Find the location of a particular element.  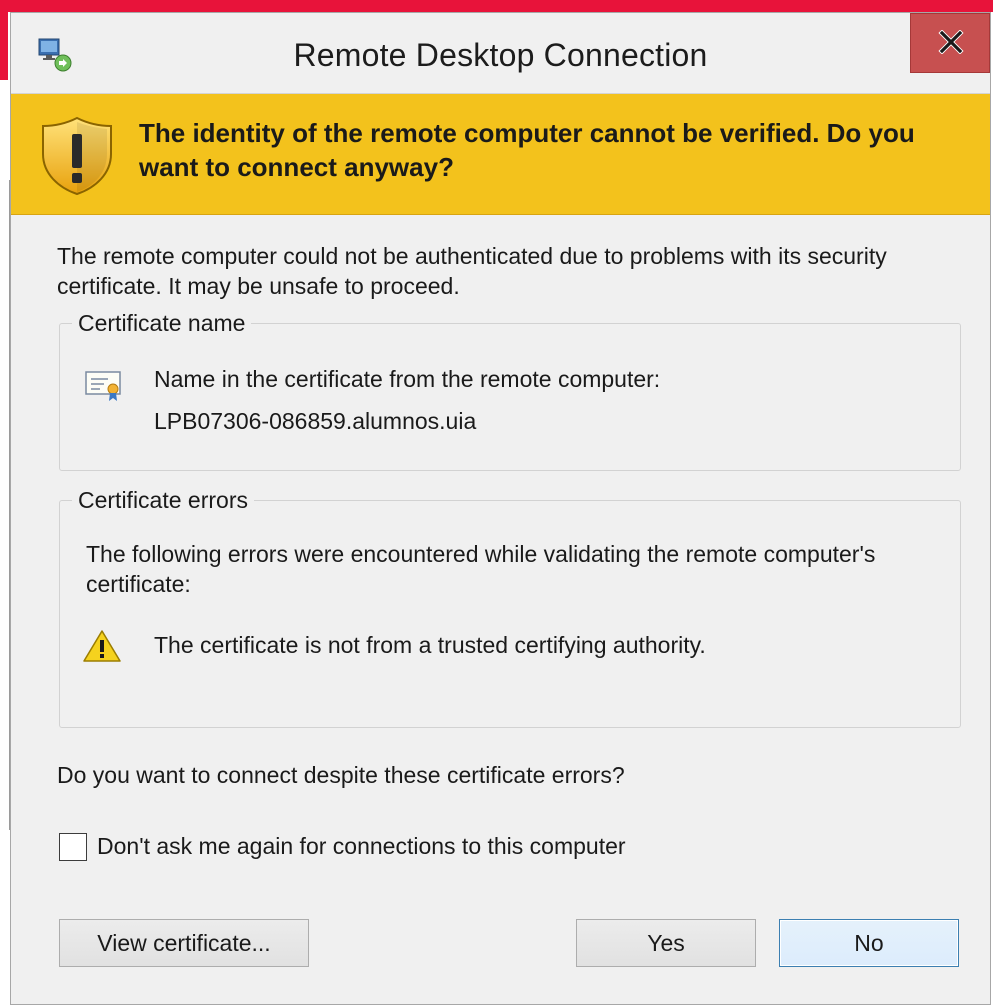

certificate-name-label: Certificate name is located at coordinates (162, 323).